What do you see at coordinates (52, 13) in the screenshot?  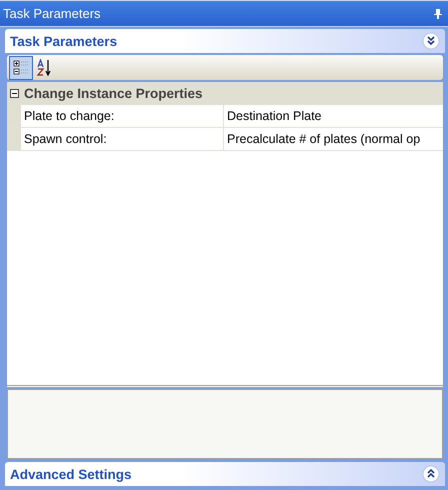 I see `window-title: Task Parameters` at bounding box center [52, 13].